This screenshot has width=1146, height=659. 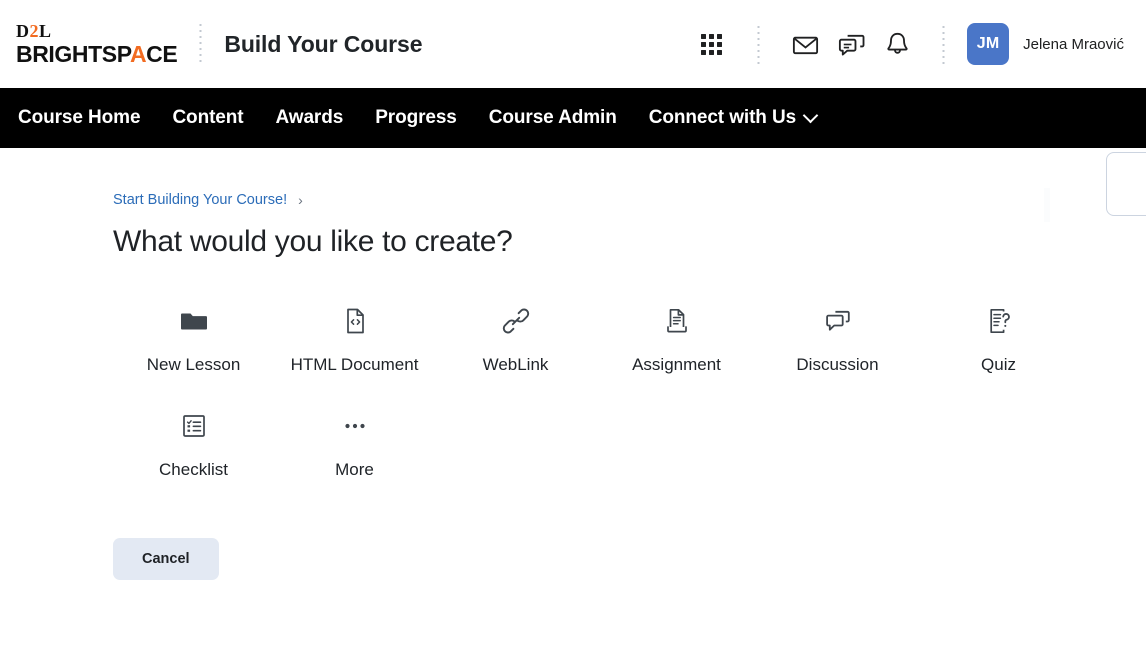 I want to click on option-more: More, so click(x=354, y=442).